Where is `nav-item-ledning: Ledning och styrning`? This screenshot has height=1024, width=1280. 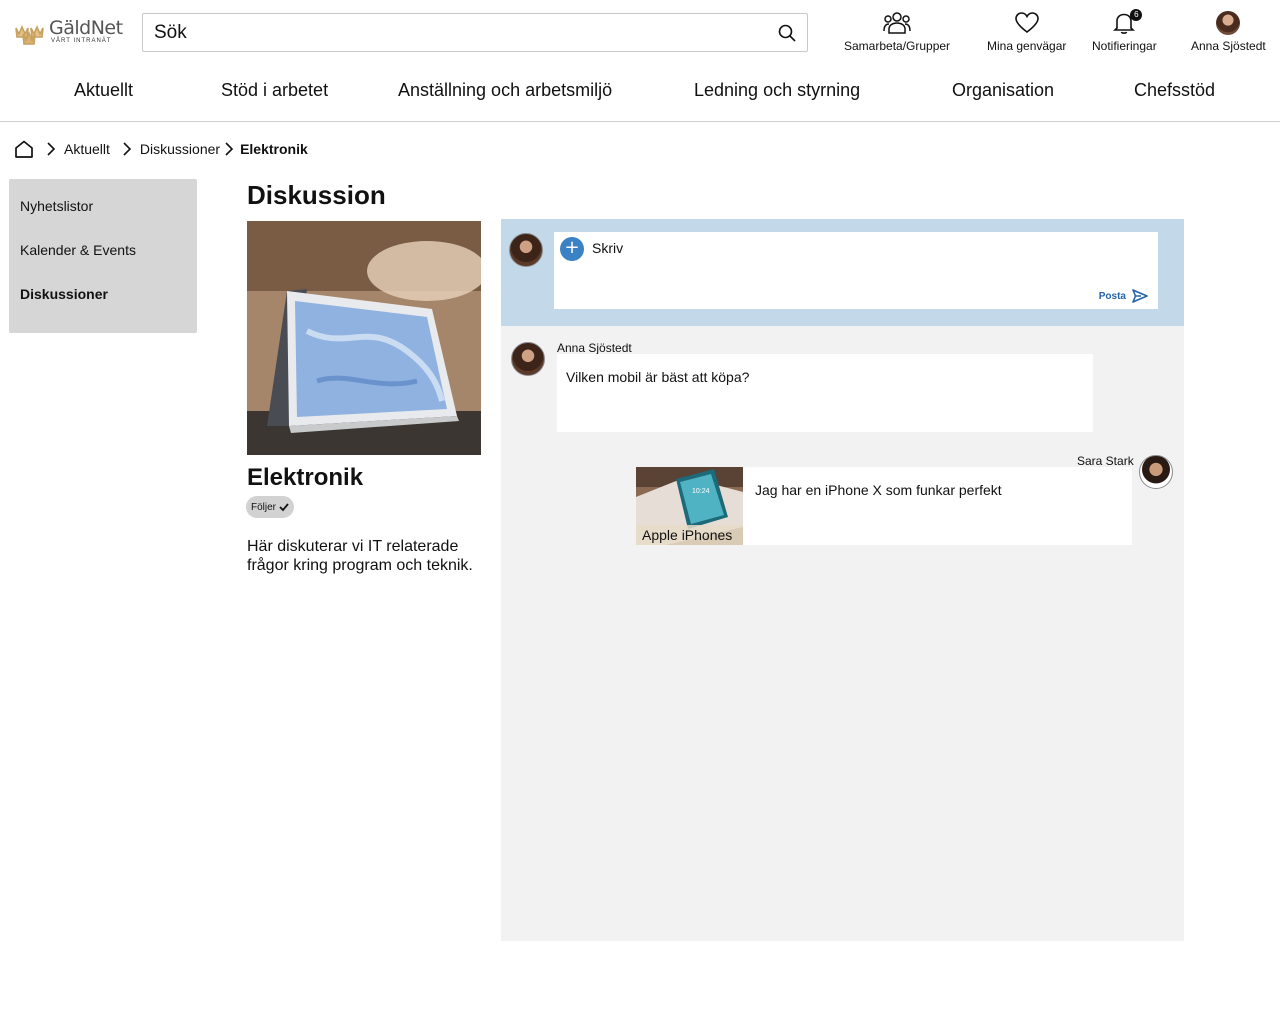
nav-item-ledning: Ledning och styrning is located at coordinates (777, 90).